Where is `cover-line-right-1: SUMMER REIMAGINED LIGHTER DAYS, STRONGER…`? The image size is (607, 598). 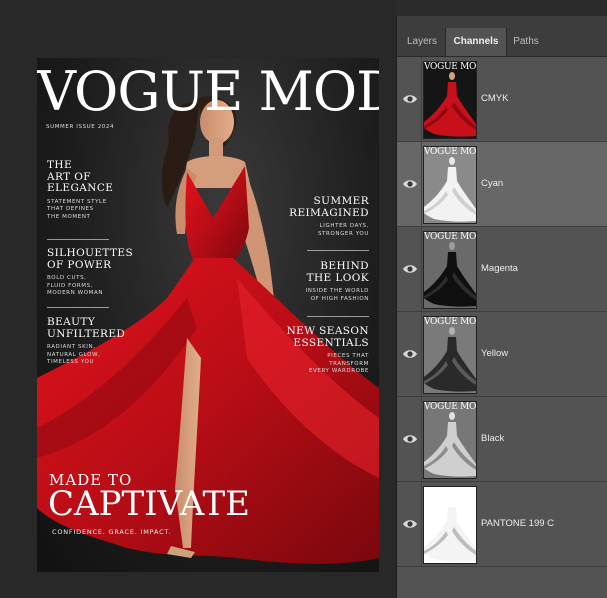 cover-line-right-1: SUMMER REIMAGINED LIGHTER DAYS, STRONGER… is located at coordinates (329, 216).